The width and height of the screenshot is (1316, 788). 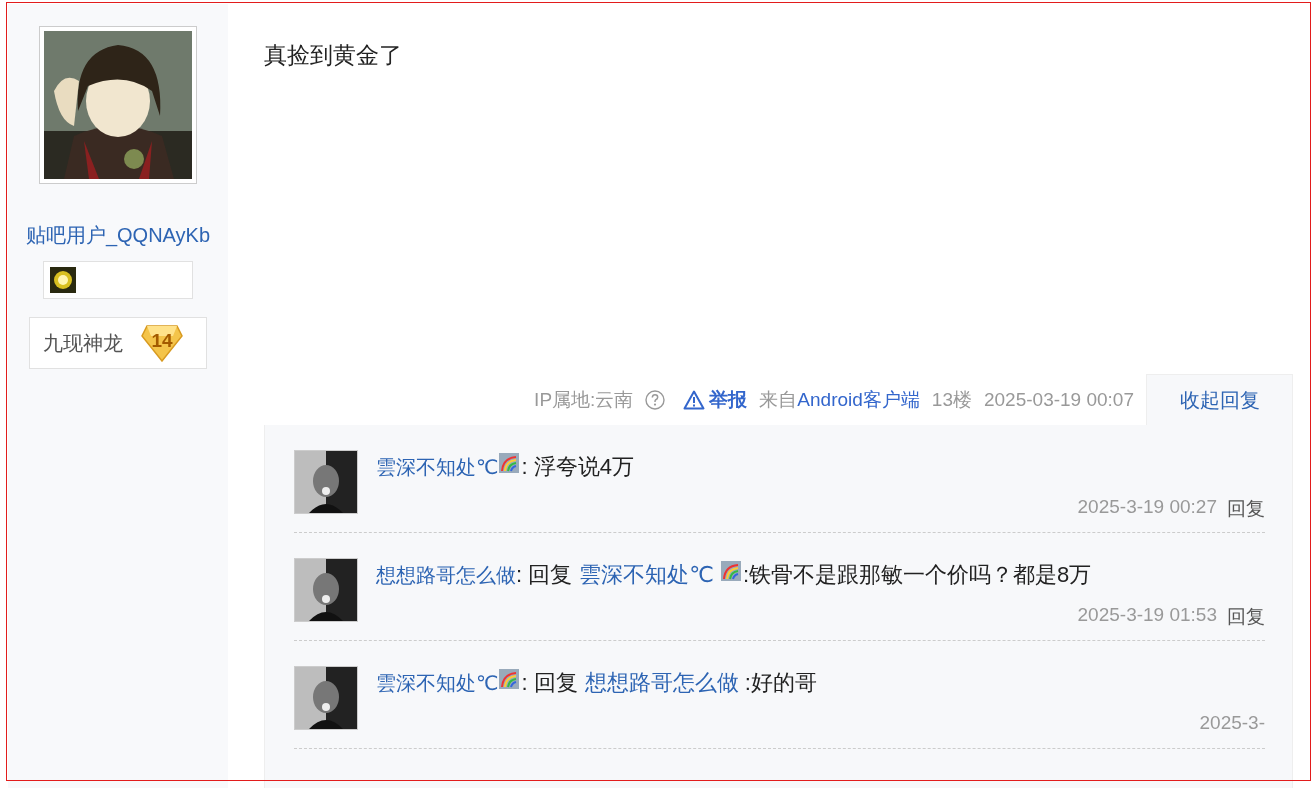 What do you see at coordinates (1219, 399) in the screenshot?
I see `collapse-replies-tab: 收起回复` at bounding box center [1219, 399].